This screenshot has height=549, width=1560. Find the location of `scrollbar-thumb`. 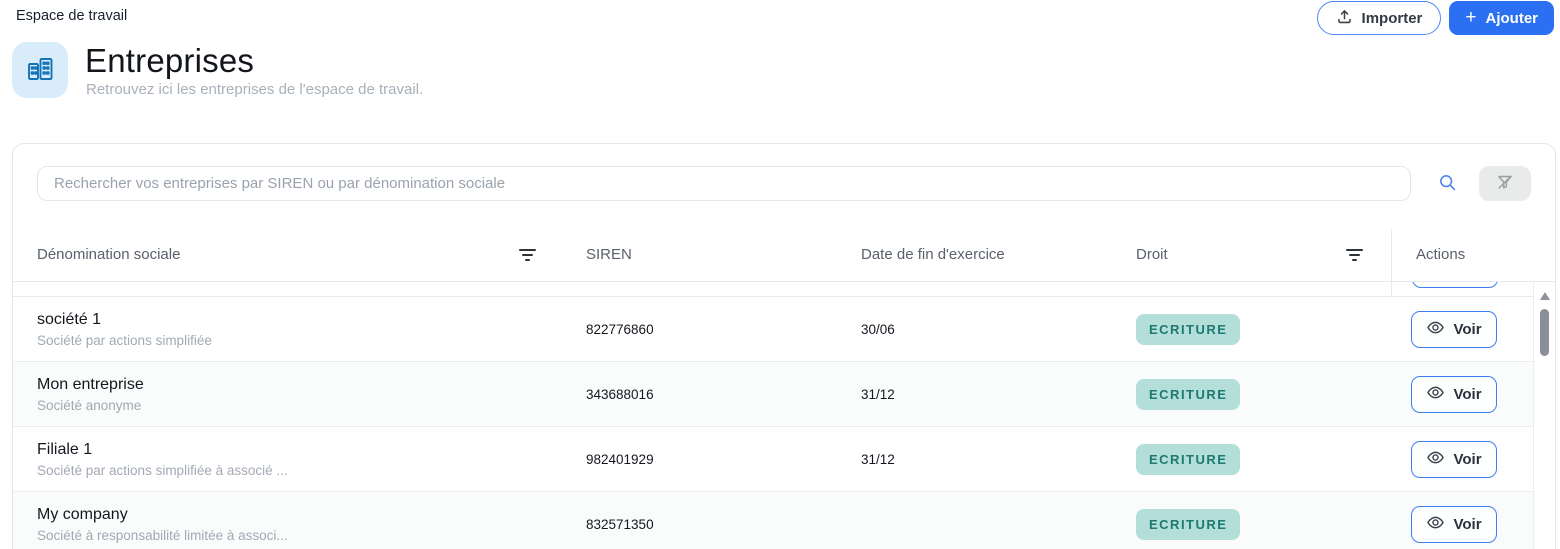

scrollbar-thumb is located at coordinates (1544, 332).